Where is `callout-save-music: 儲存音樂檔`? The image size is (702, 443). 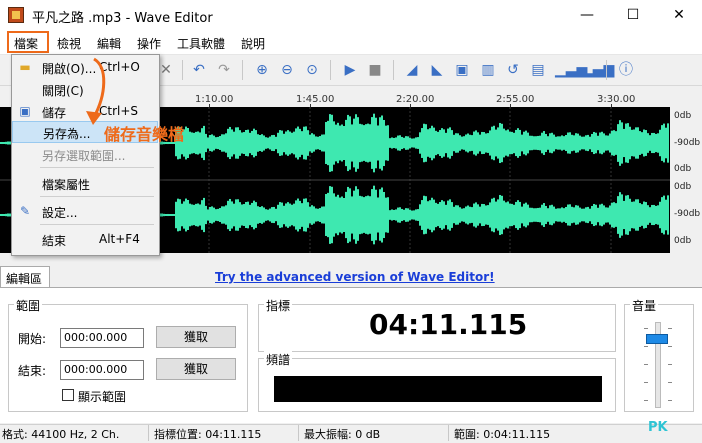 callout-save-music: 儲存音樂檔 is located at coordinates (144, 134).